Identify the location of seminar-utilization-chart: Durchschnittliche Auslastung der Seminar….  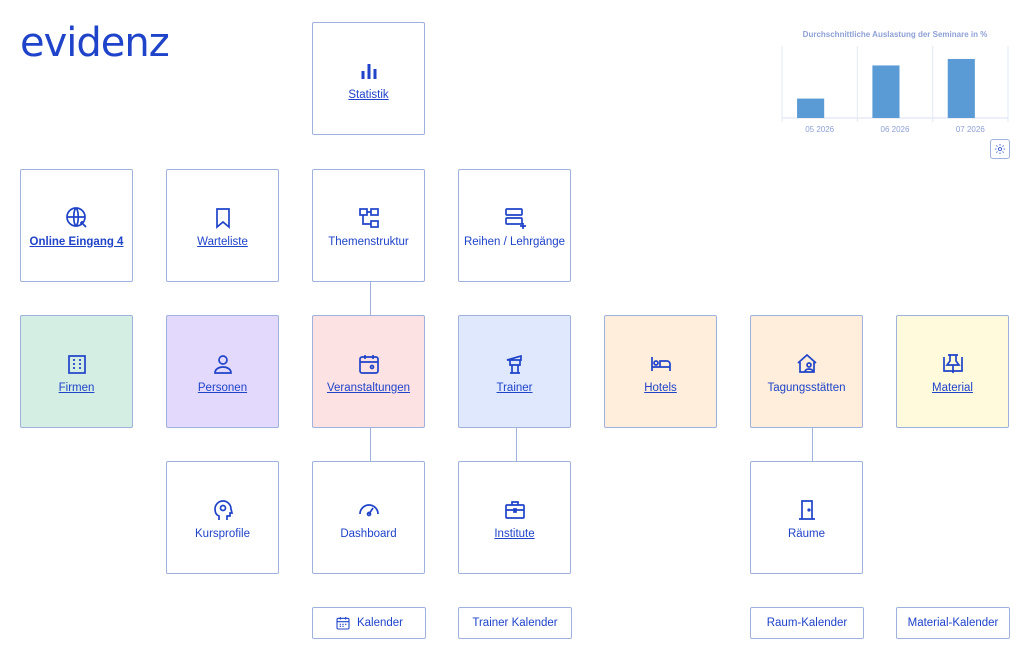
(895, 82).